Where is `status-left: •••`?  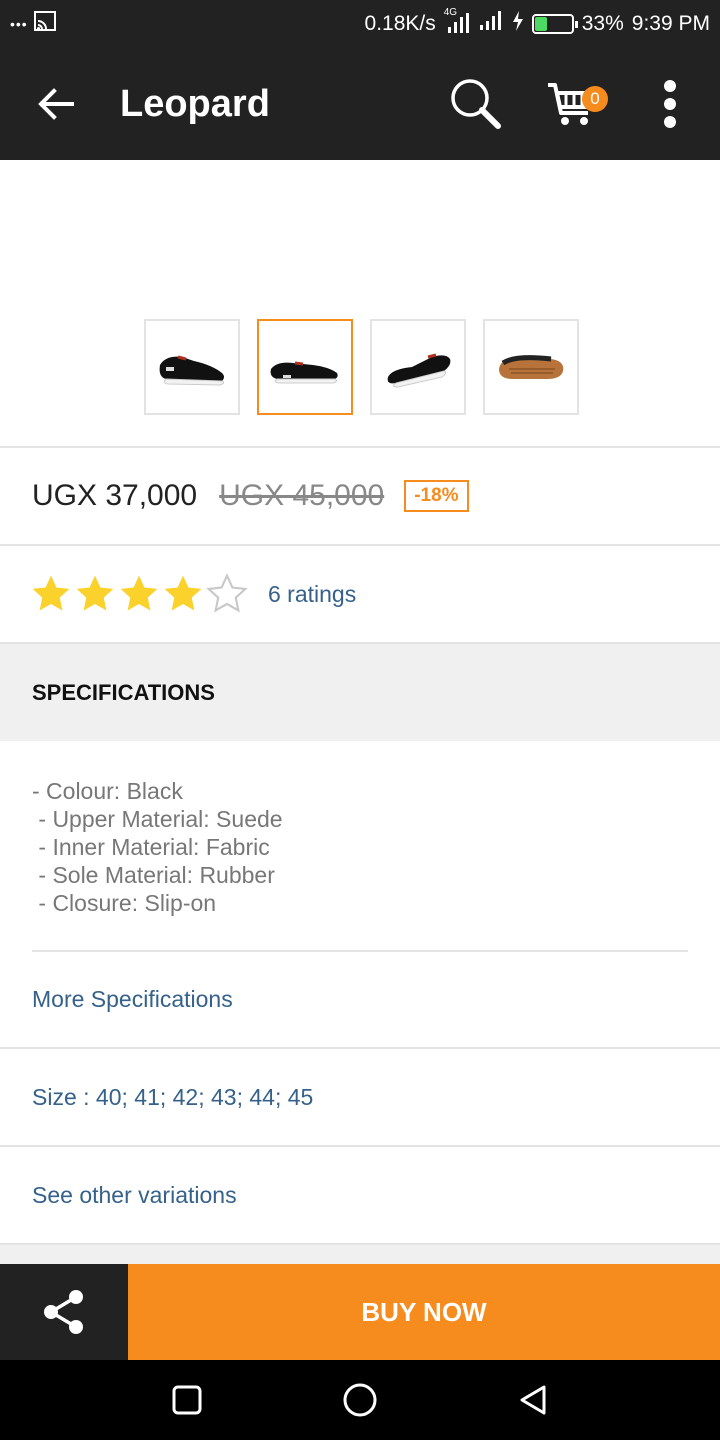
status-left: ••• is located at coordinates (33, 24).